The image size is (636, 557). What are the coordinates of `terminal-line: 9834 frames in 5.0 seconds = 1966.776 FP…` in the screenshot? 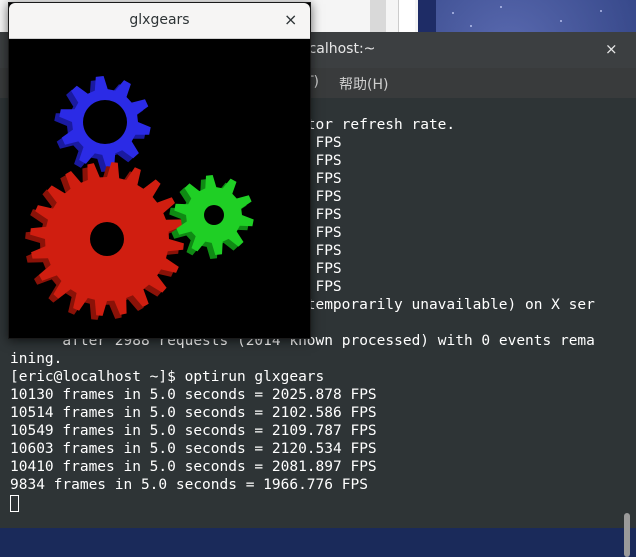 It's located at (189, 485).